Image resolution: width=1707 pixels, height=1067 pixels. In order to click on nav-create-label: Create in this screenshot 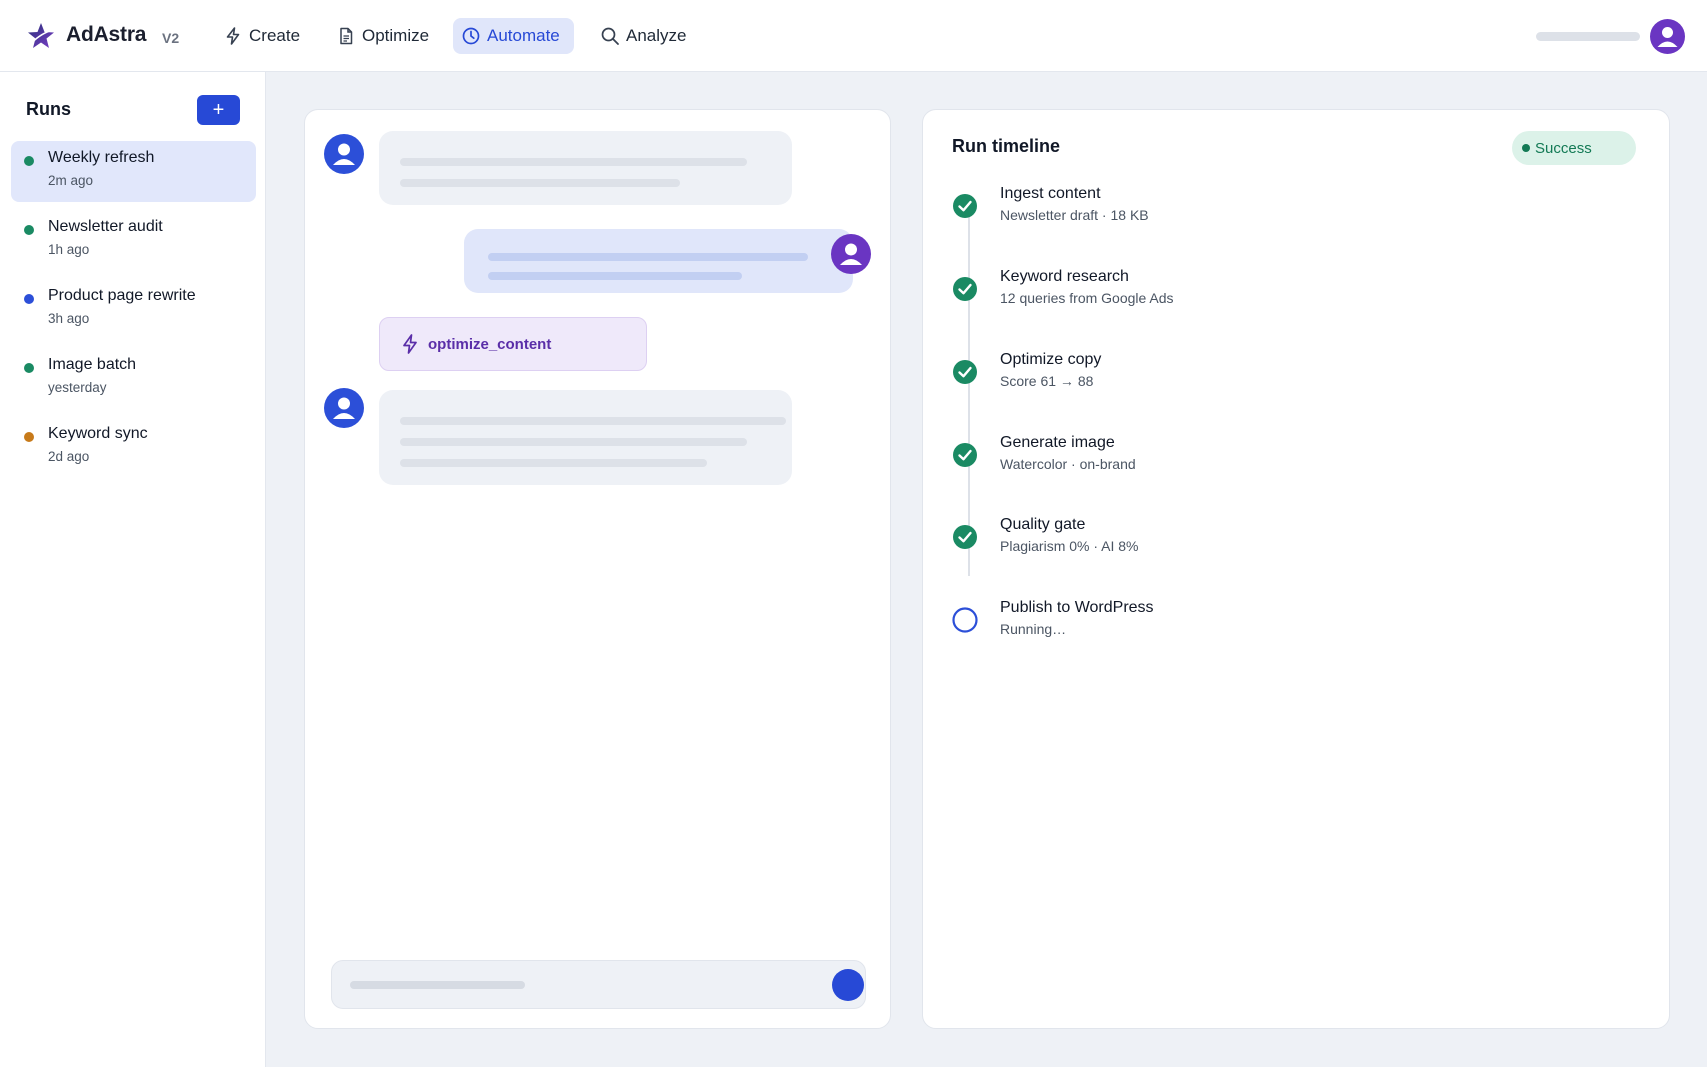, I will do `click(275, 35)`.